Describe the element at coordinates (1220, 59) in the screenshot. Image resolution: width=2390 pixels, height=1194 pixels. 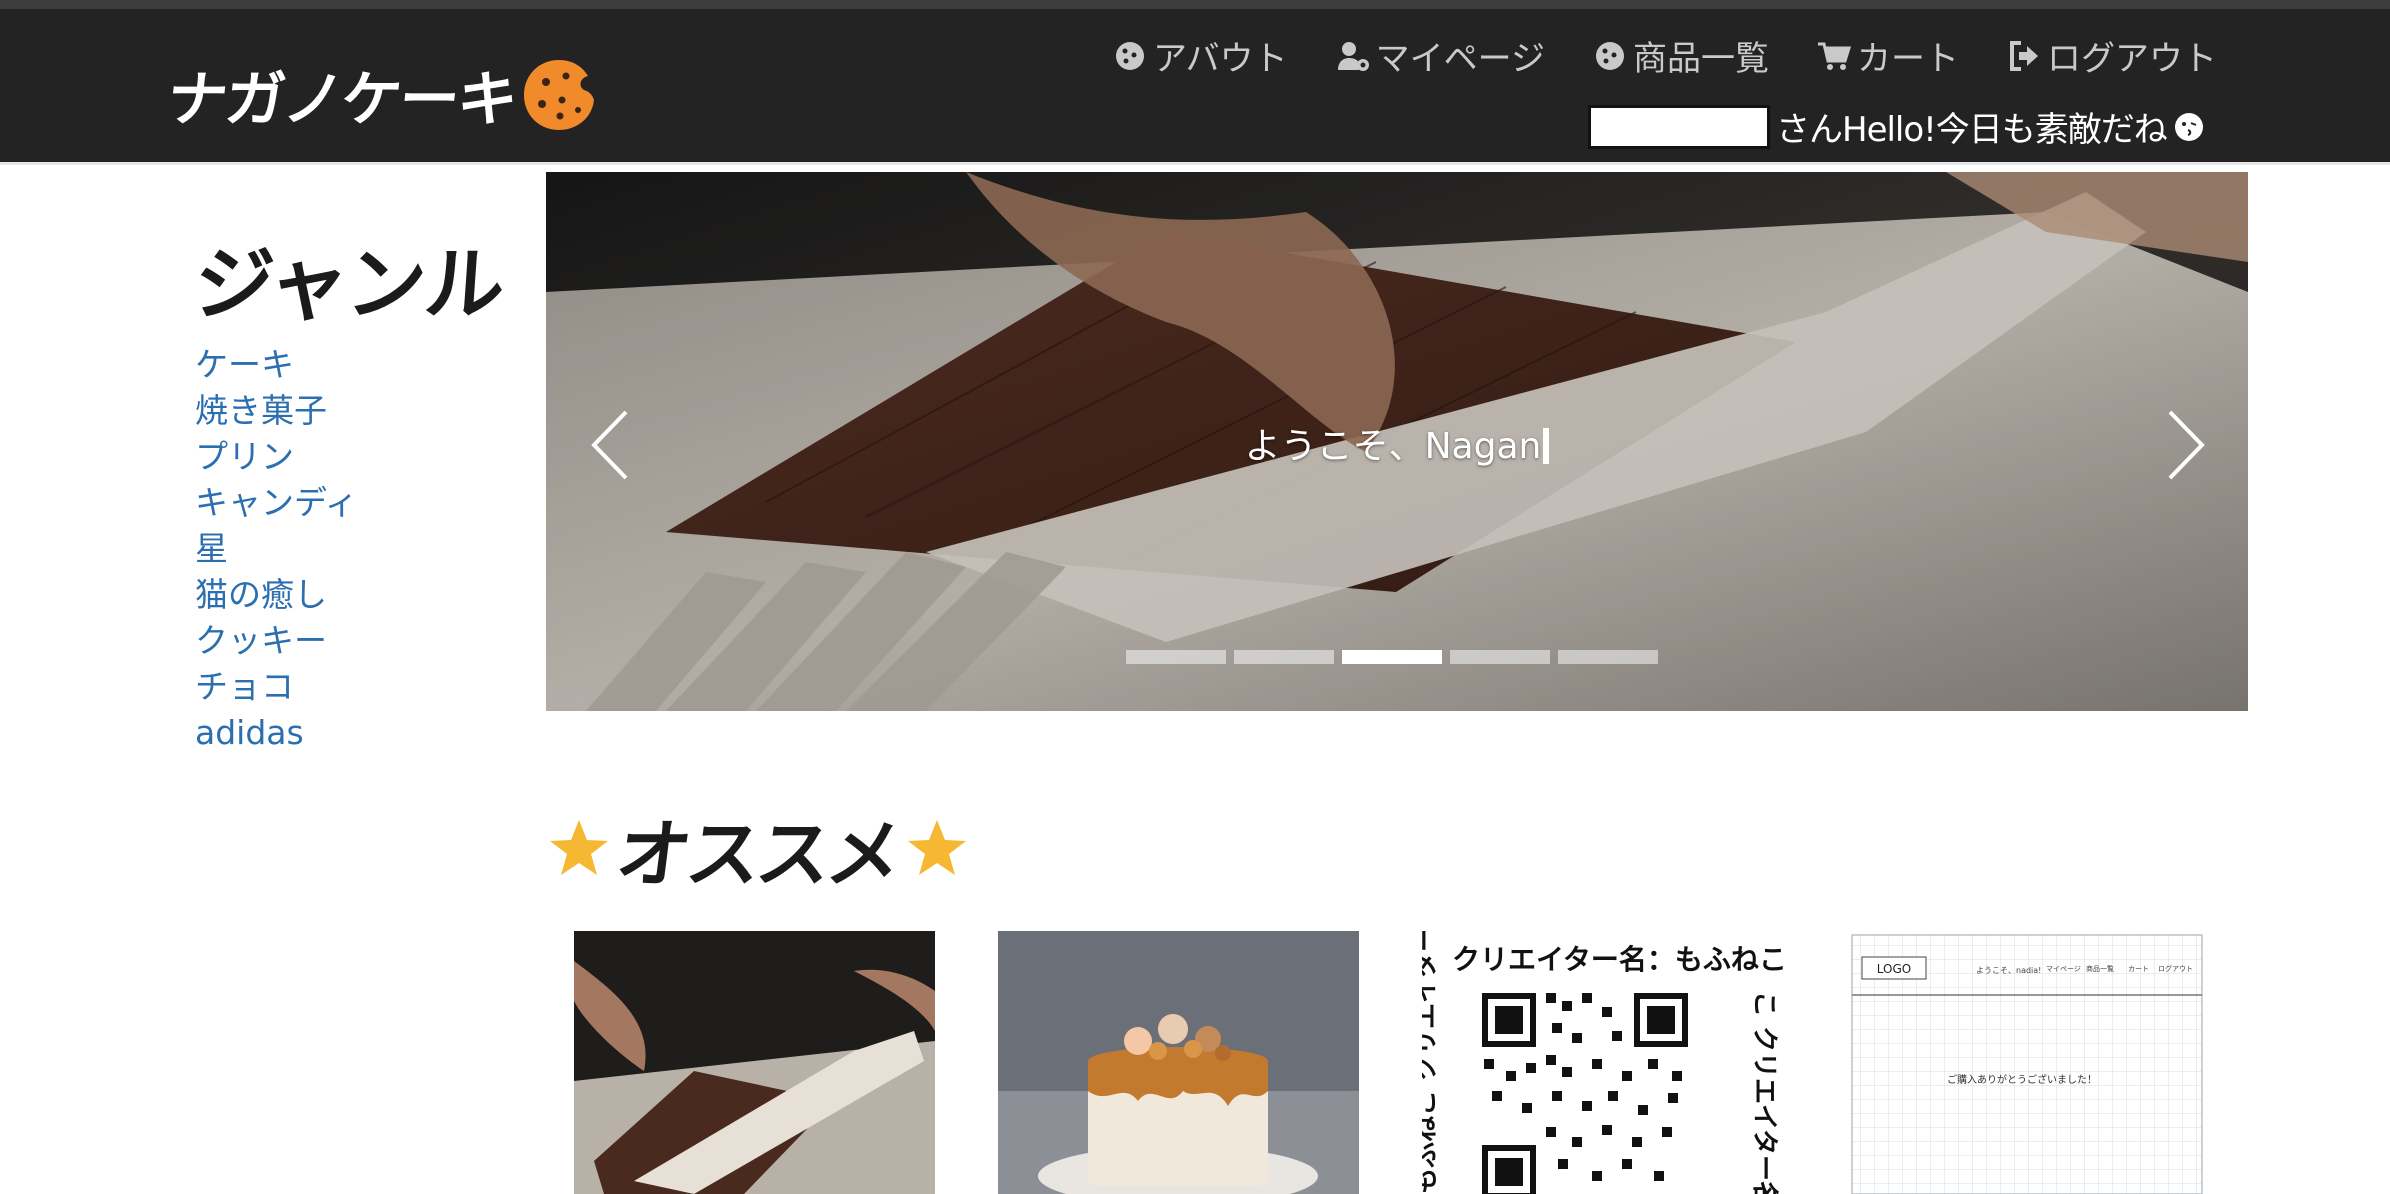
I see `nav-about-label: アバウト` at that location.